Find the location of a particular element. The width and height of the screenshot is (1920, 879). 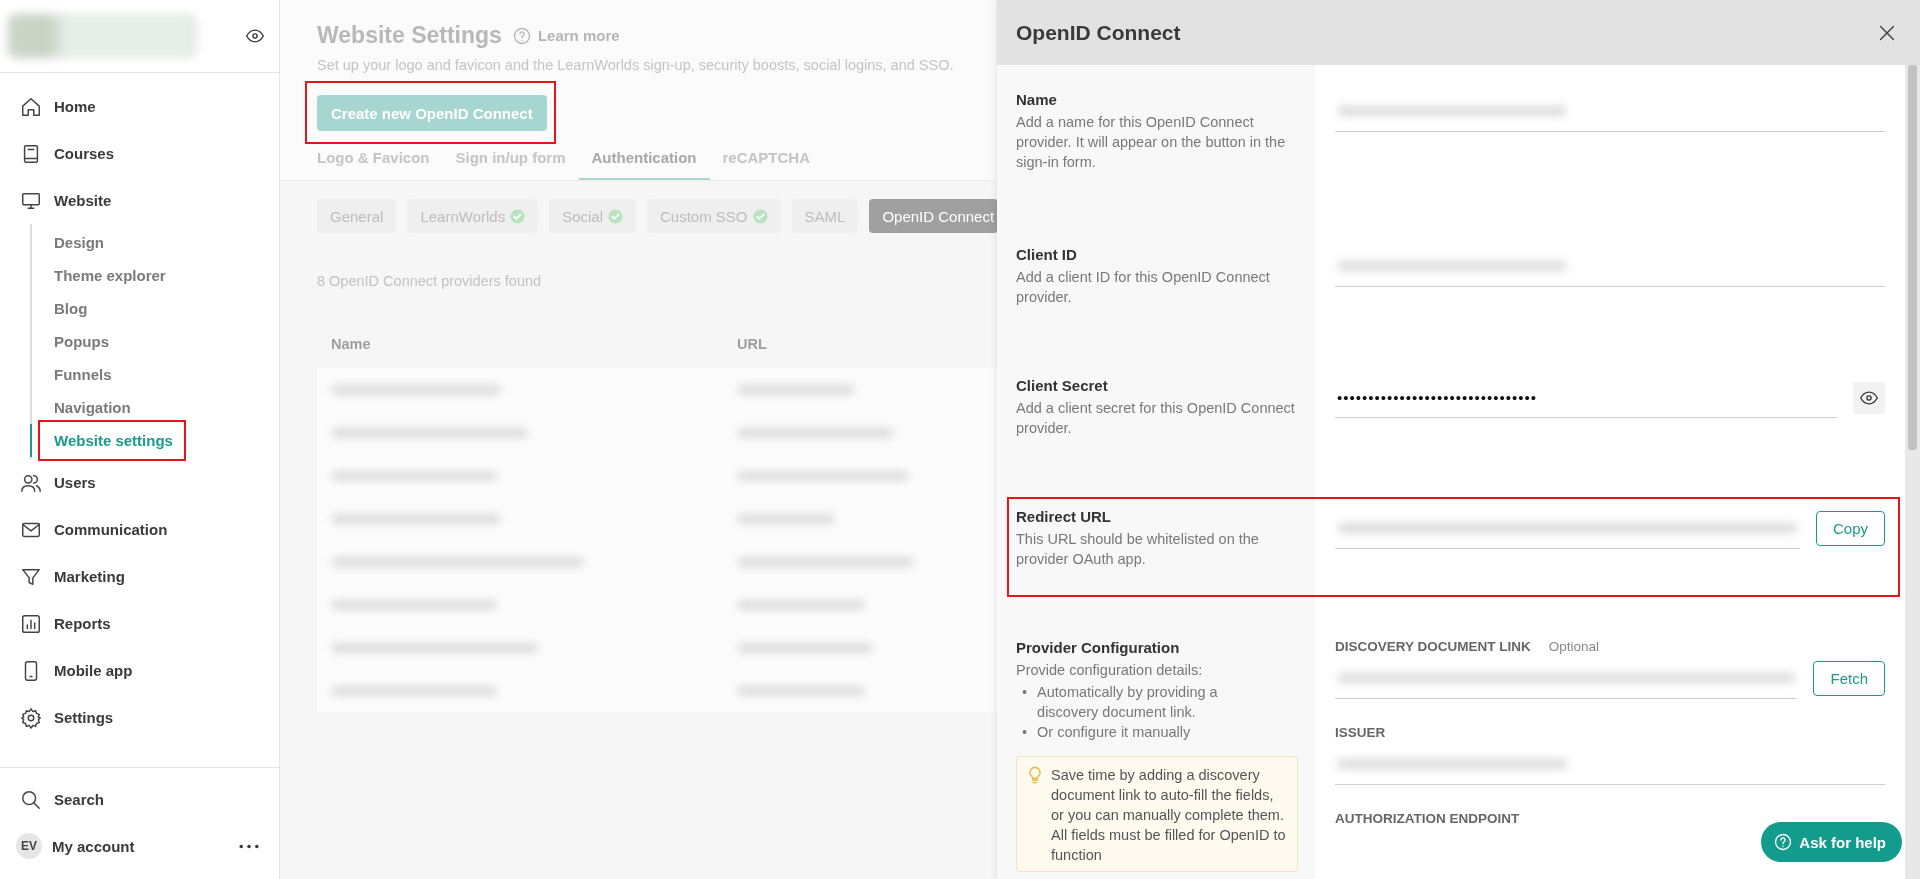

nav-subitem: Design is located at coordinates (79, 242).